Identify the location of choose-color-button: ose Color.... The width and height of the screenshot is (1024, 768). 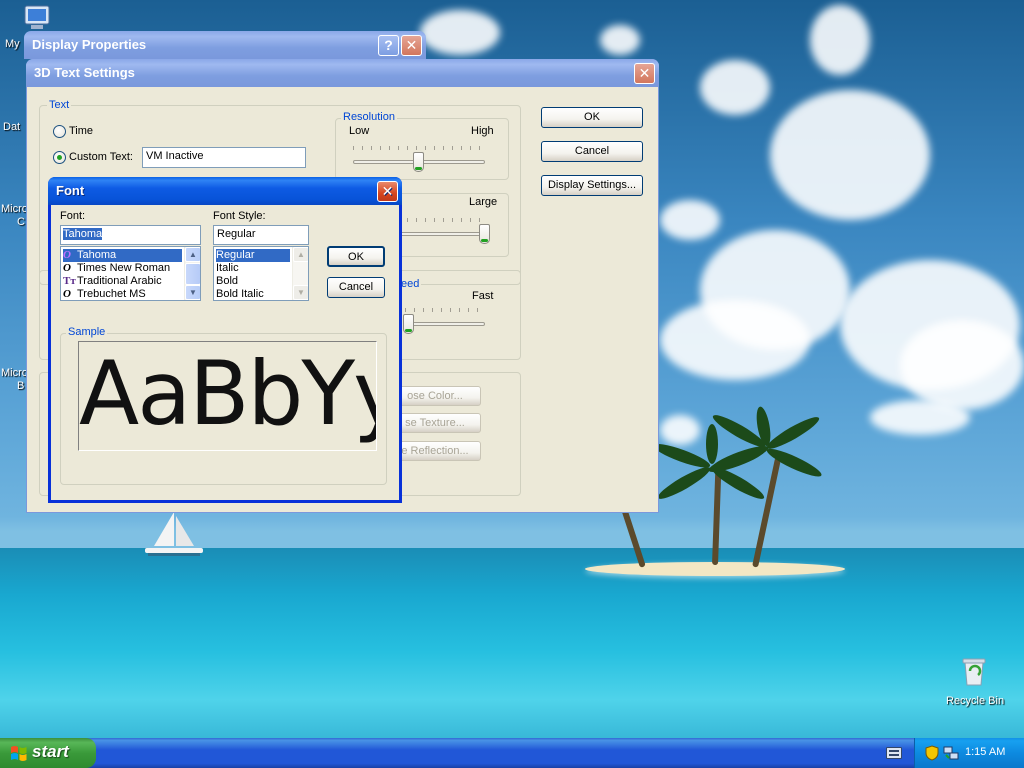
(435, 396).